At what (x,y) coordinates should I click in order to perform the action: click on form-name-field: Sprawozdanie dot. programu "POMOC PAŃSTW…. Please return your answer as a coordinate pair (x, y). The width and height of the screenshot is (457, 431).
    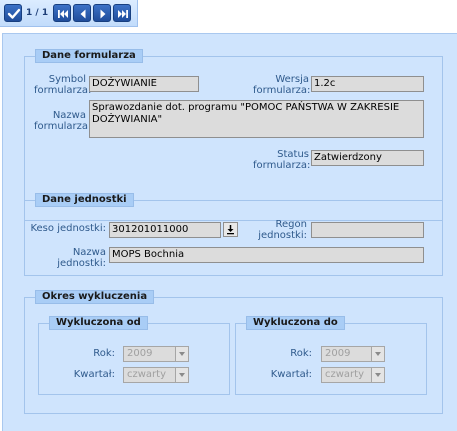
    Looking at the image, I should click on (256, 119).